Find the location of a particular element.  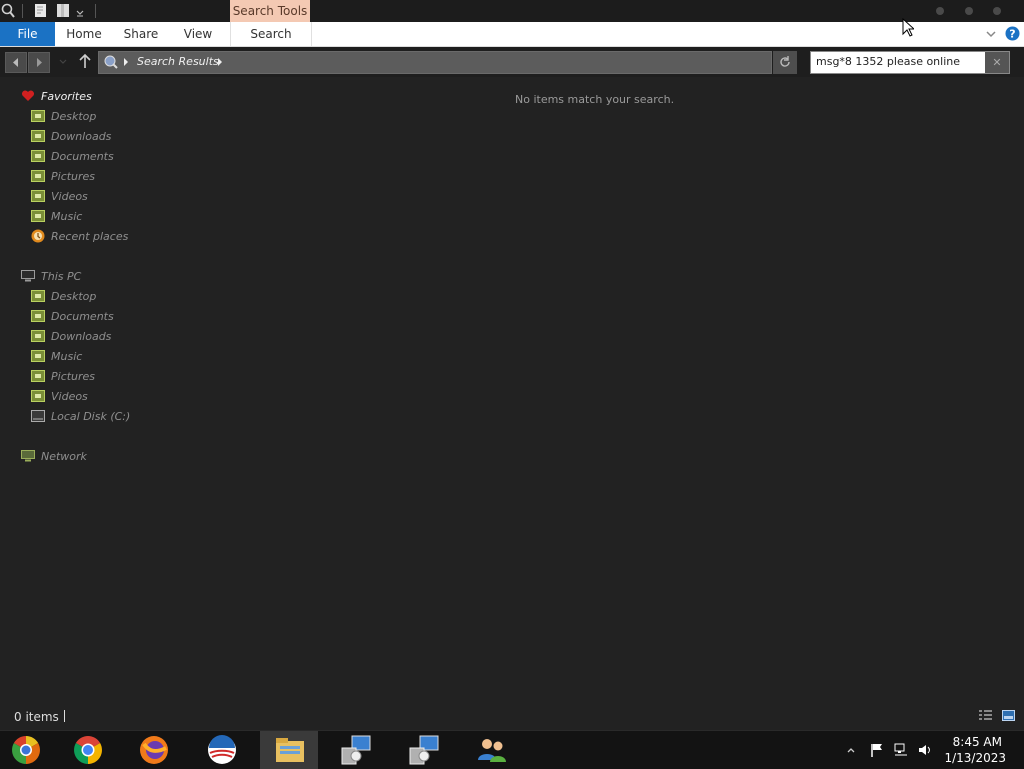

back-arrow-icon is located at coordinates (15, 62).